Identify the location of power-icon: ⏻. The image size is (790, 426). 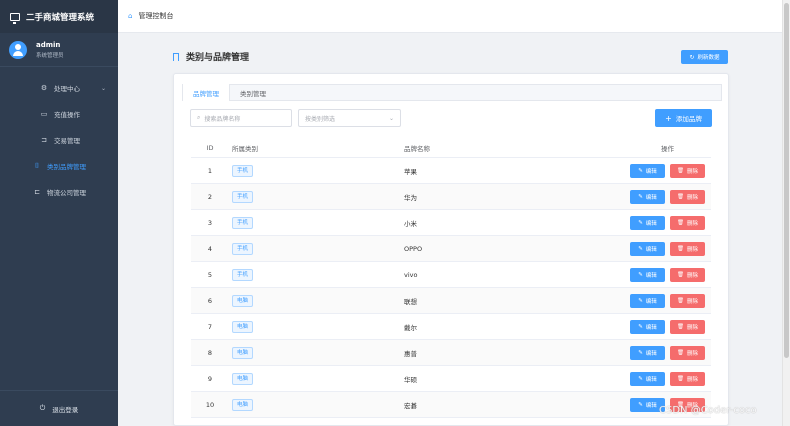
(42, 408).